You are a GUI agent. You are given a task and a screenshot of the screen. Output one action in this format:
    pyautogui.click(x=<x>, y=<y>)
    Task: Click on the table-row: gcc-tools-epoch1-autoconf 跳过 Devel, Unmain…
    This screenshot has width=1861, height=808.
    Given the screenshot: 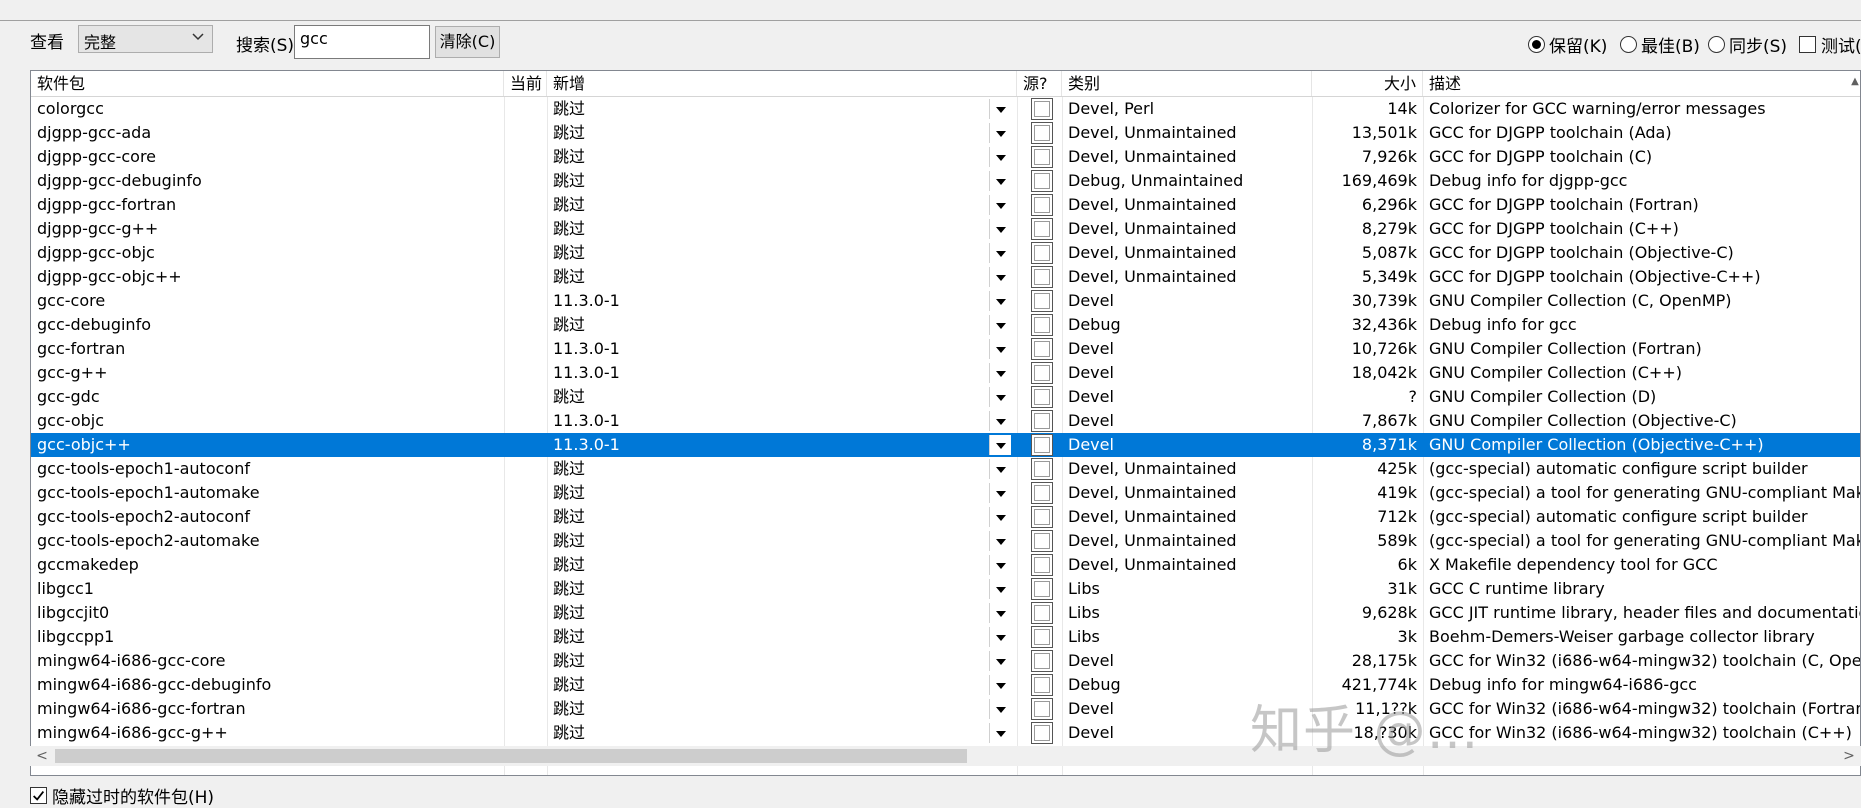 What is the action you would take?
    pyautogui.click(x=945, y=469)
    